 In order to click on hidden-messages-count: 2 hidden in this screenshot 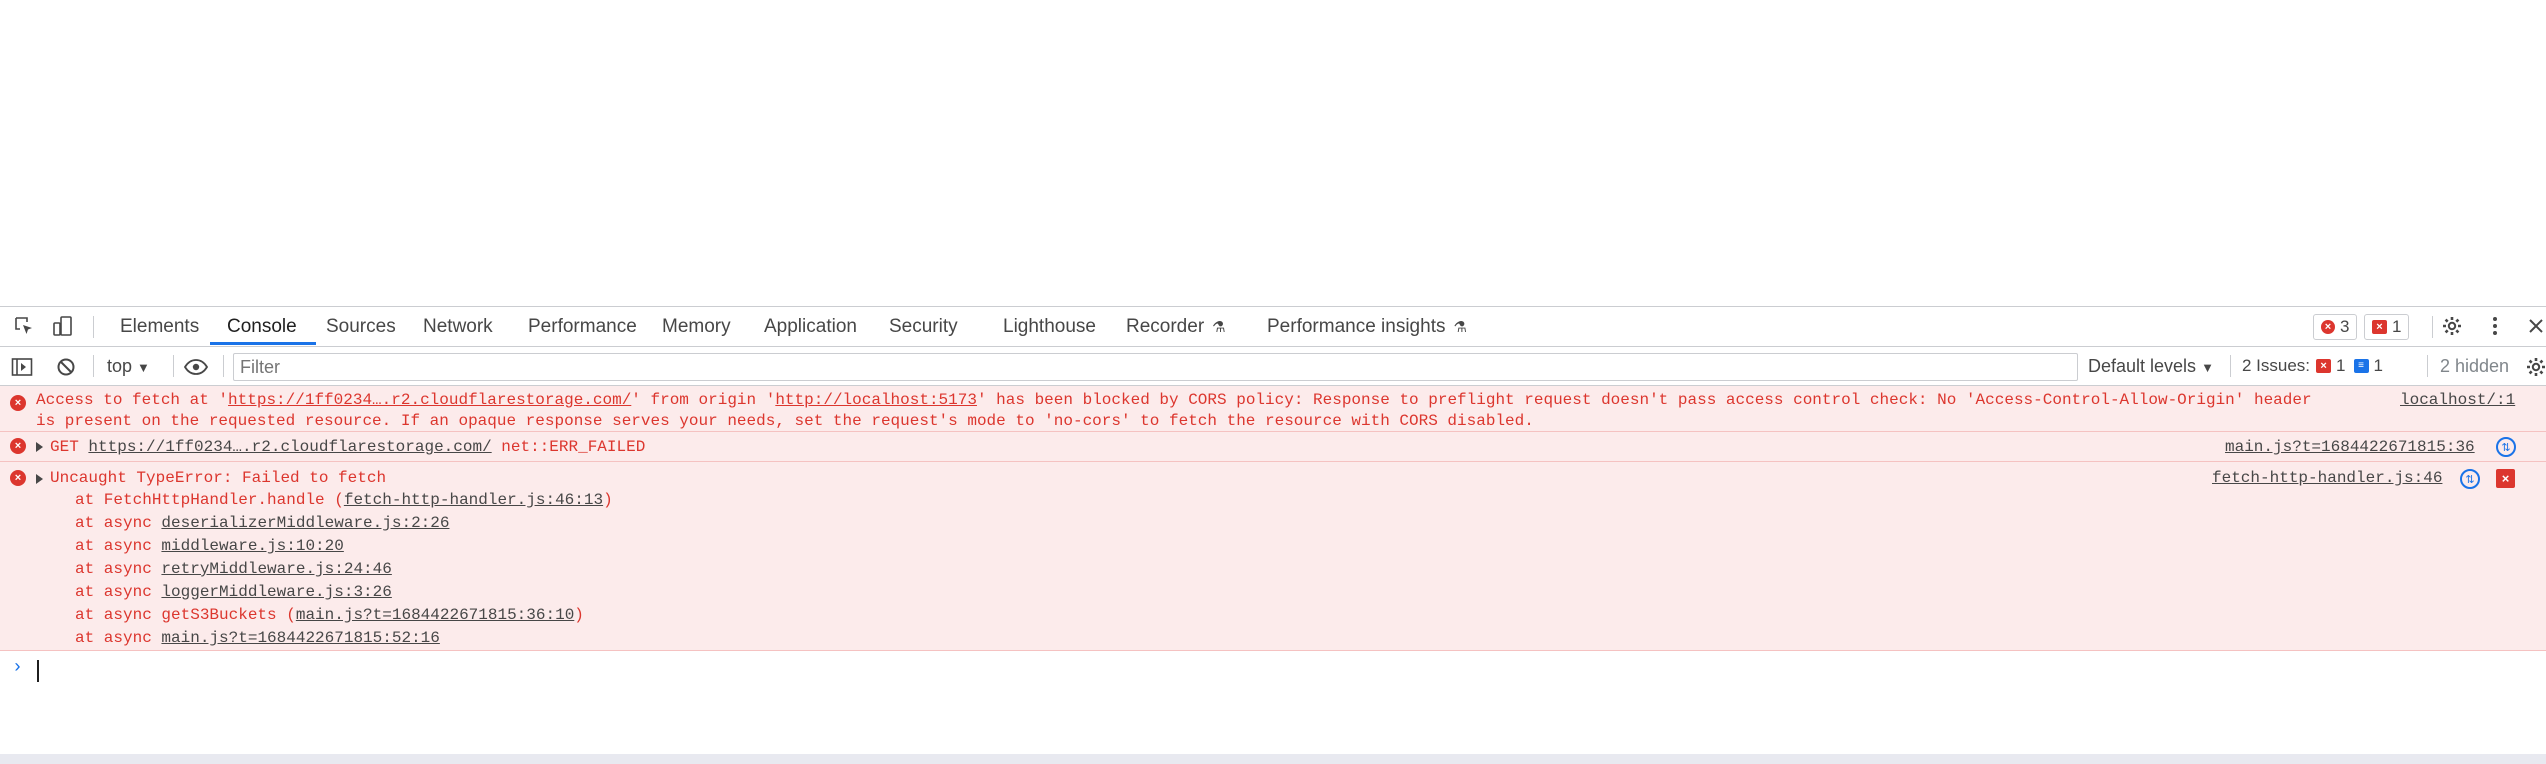, I will do `click(2475, 366)`.